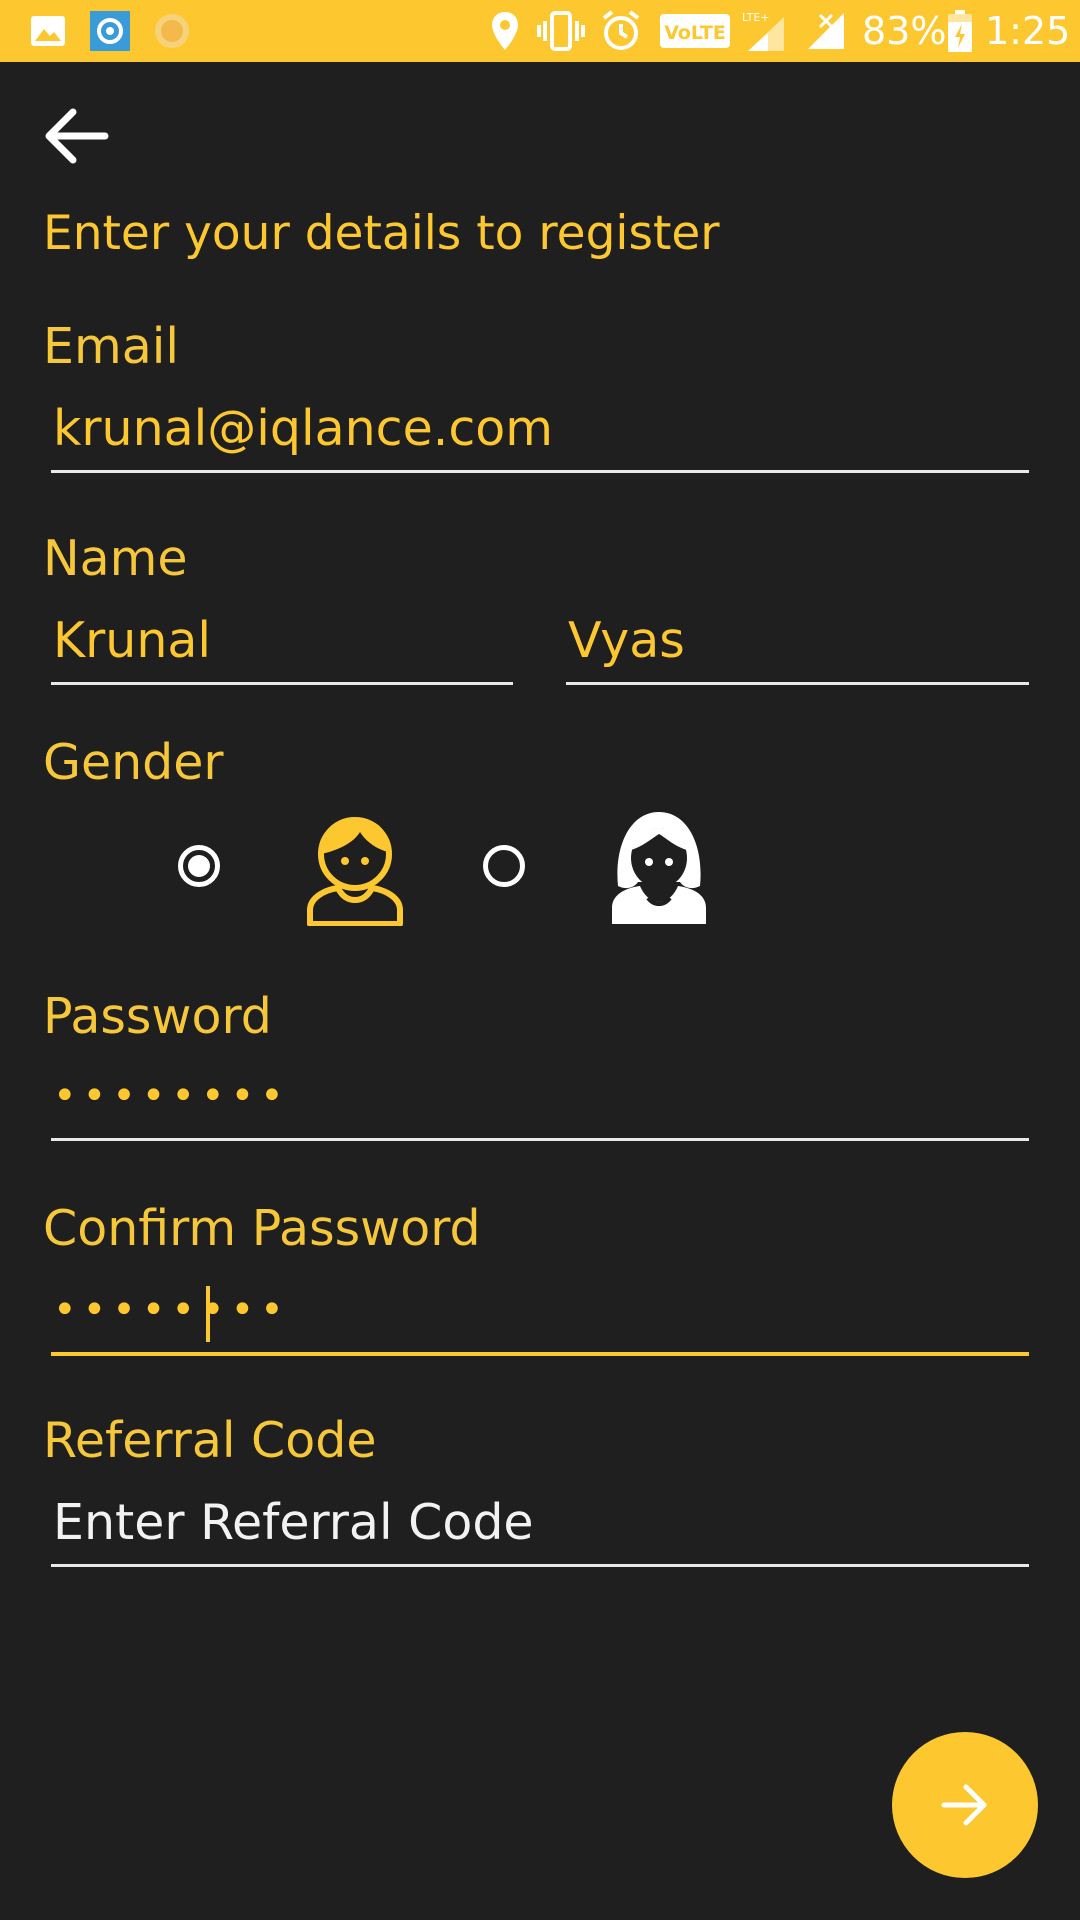 This screenshot has width=1080, height=1920. What do you see at coordinates (540, 1100) in the screenshot?
I see `password-input` at bounding box center [540, 1100].